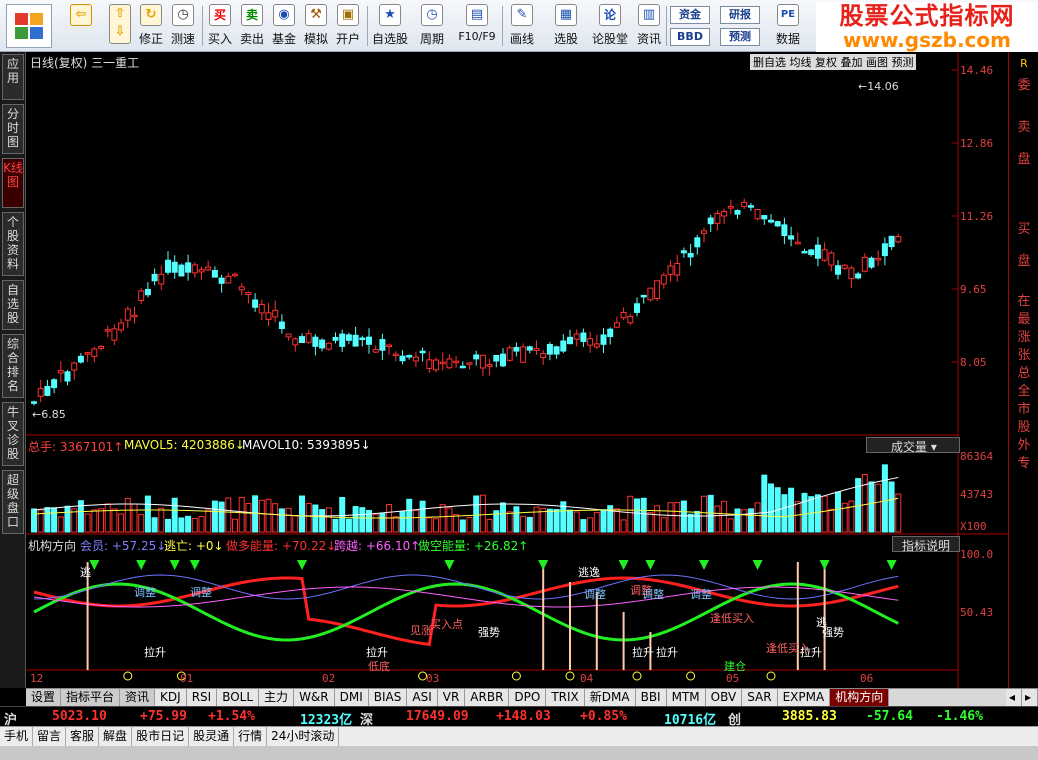 This screenshot has height=760, width=1038. Describe the element at coordinates (528, 697) in the screenshot. I see `tab-dpo: DPO` at that location.